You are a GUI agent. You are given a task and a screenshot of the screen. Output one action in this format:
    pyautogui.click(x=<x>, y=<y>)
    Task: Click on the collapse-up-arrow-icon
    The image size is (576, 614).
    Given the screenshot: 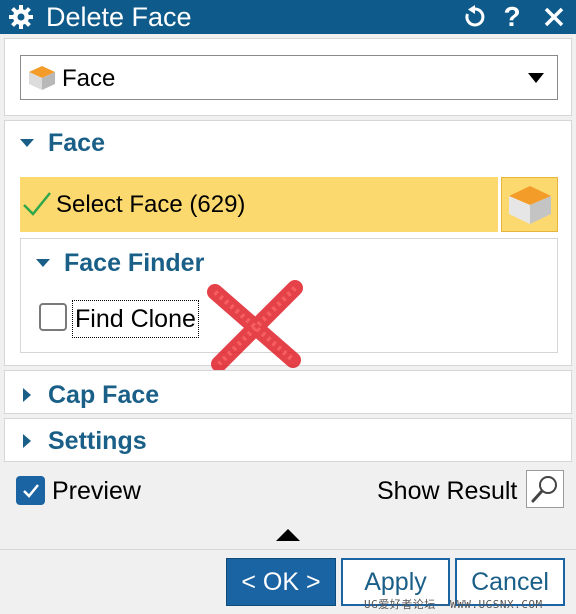 What is the action you would take?
    pyautogui.click(x=288, y=534)
    